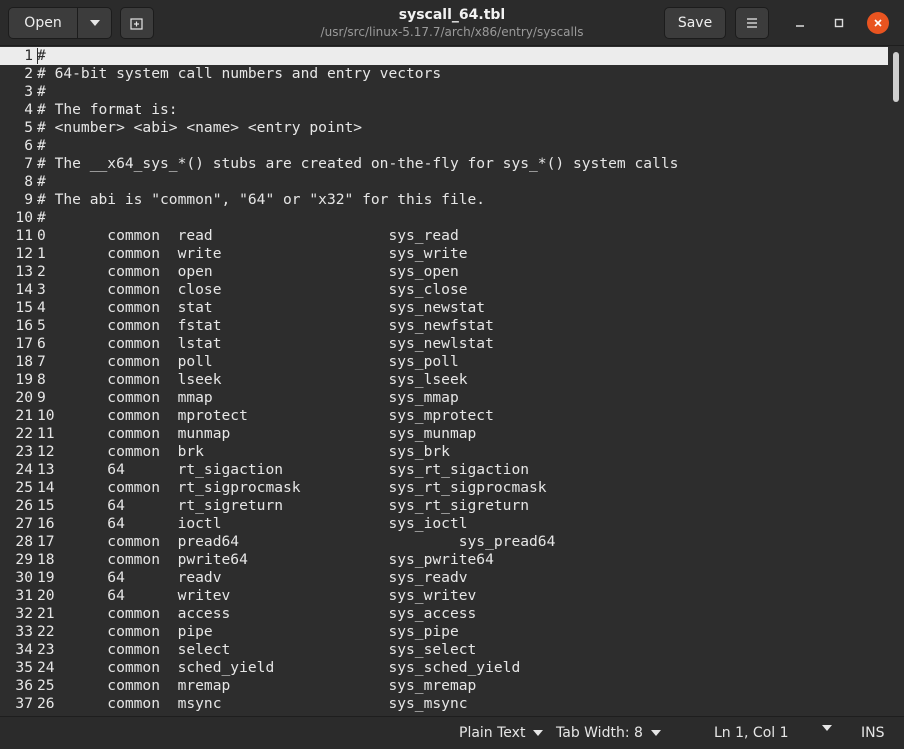 The image size is (904, 749). I want to click on line-text: 13 64 rt_sigaction sys_rt_sigaction, so click(283, 469).